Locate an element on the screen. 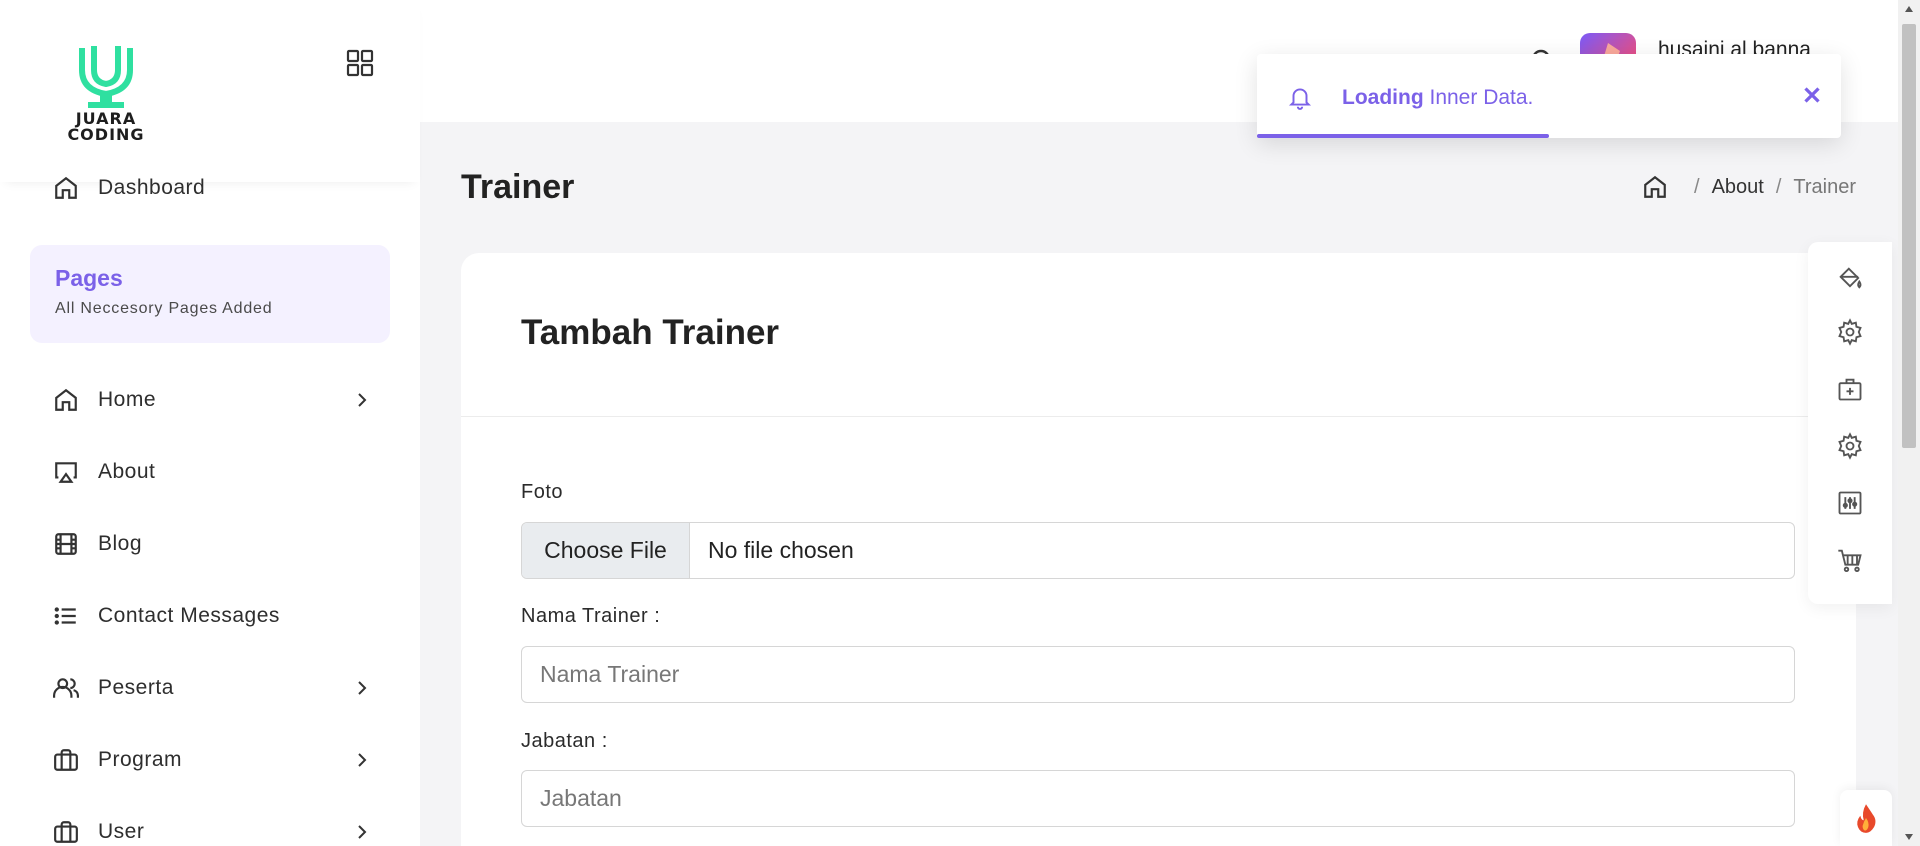 This screenshot has height=846, width=1920. form-title: Tambah Trainer is located at coordinates (650, 332).